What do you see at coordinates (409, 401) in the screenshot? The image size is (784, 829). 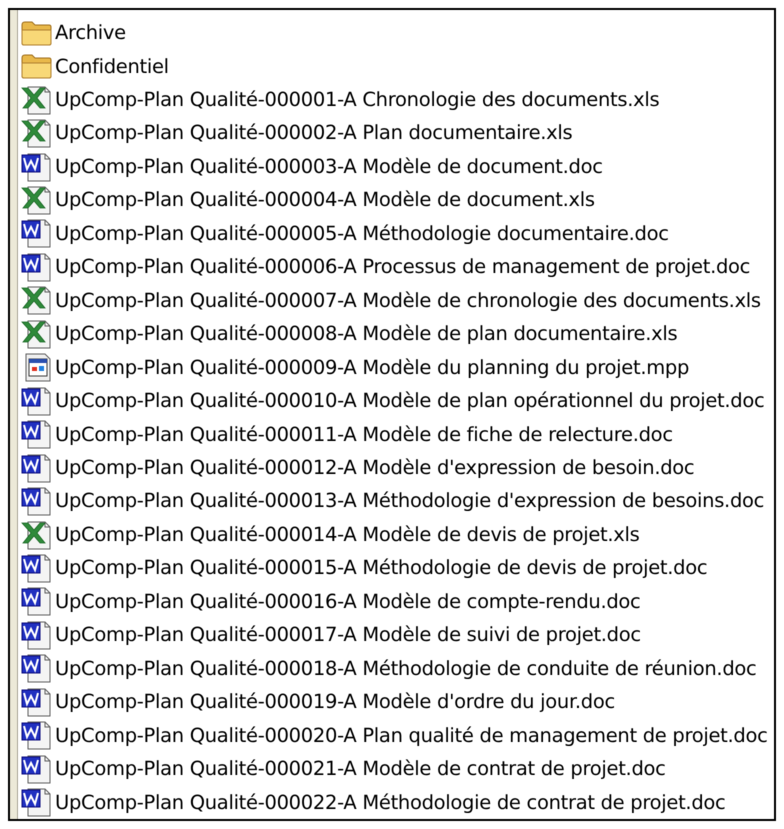 I see `file-name: UpComp-Plan Qualité-000010-A Modèle de plan opérationnel du projet.doc` at bounding box center [409, 401].